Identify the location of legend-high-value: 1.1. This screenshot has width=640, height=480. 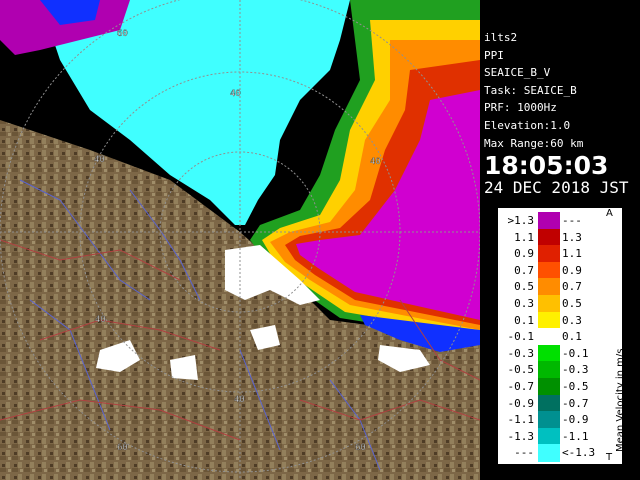
(572, 254).